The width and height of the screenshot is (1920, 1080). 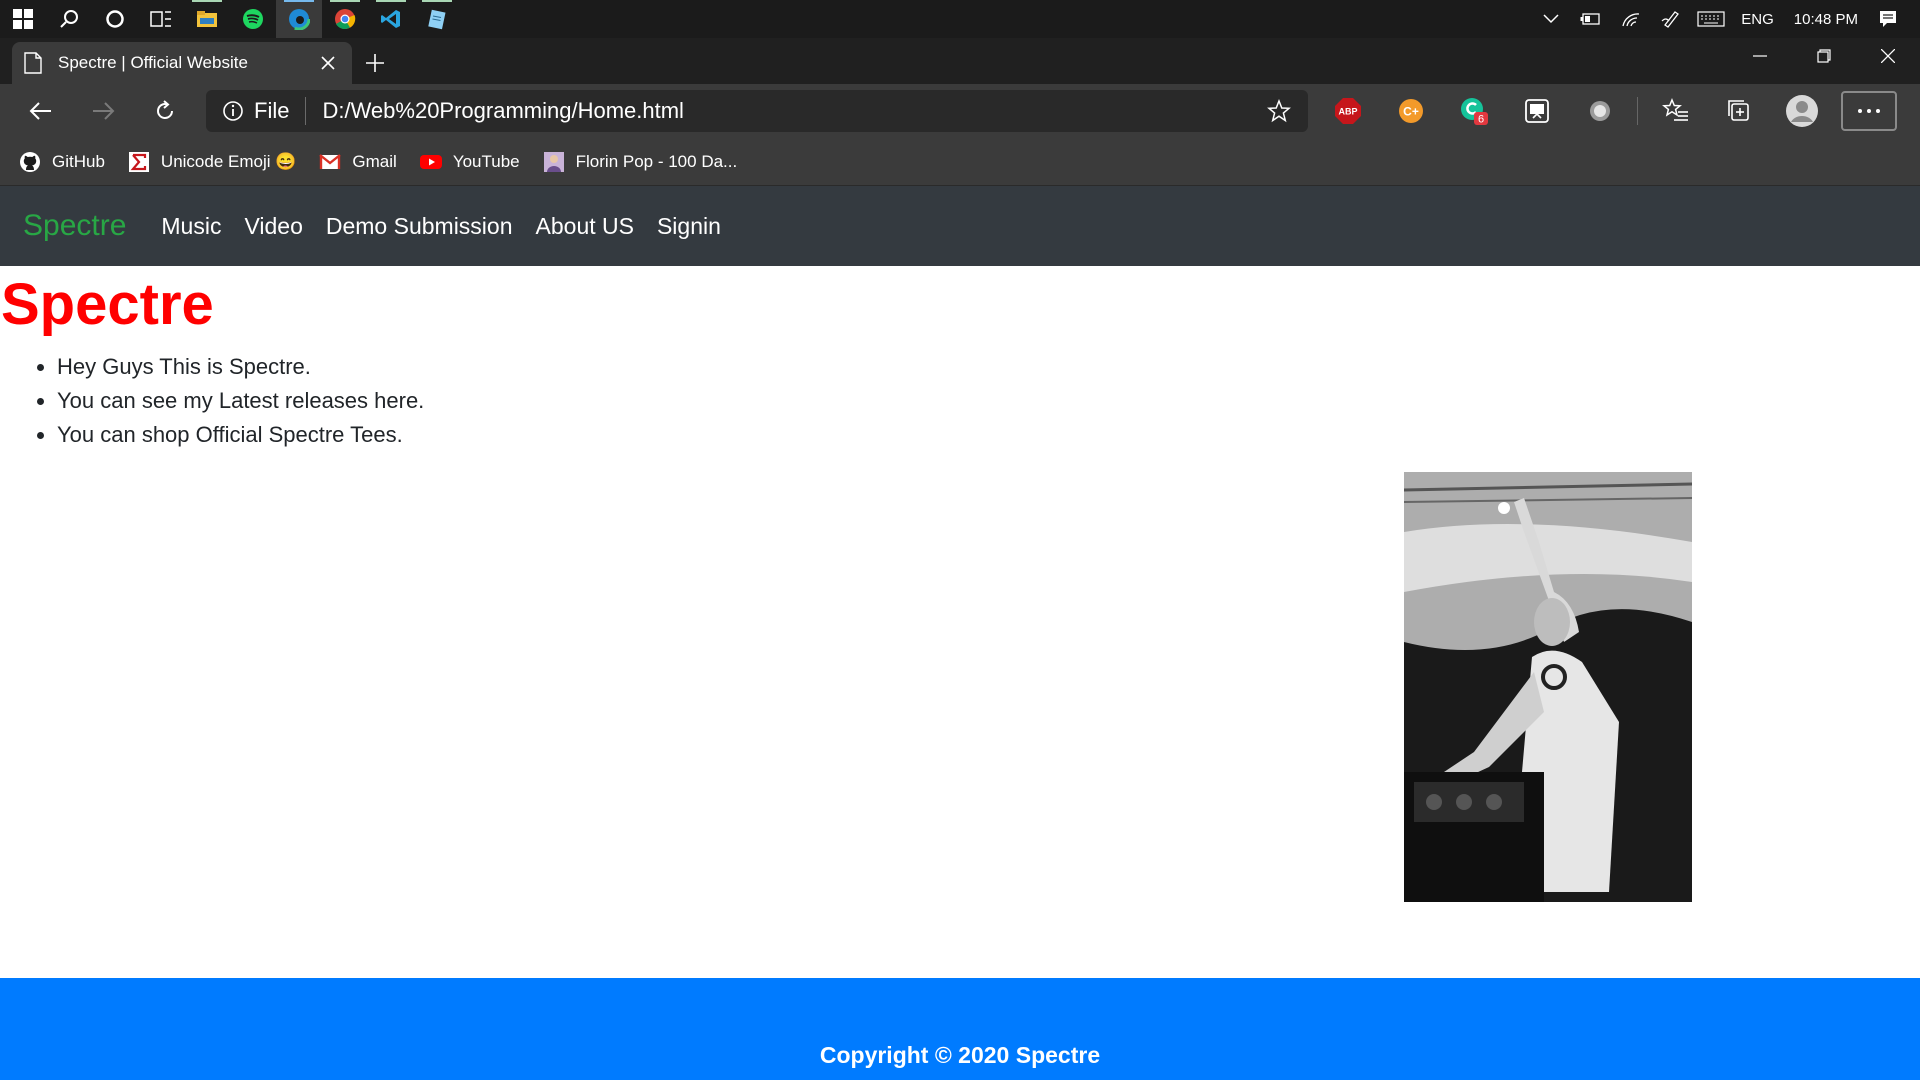 I want to click on screenshot-extension-icon, so click(x=1536, y=111).